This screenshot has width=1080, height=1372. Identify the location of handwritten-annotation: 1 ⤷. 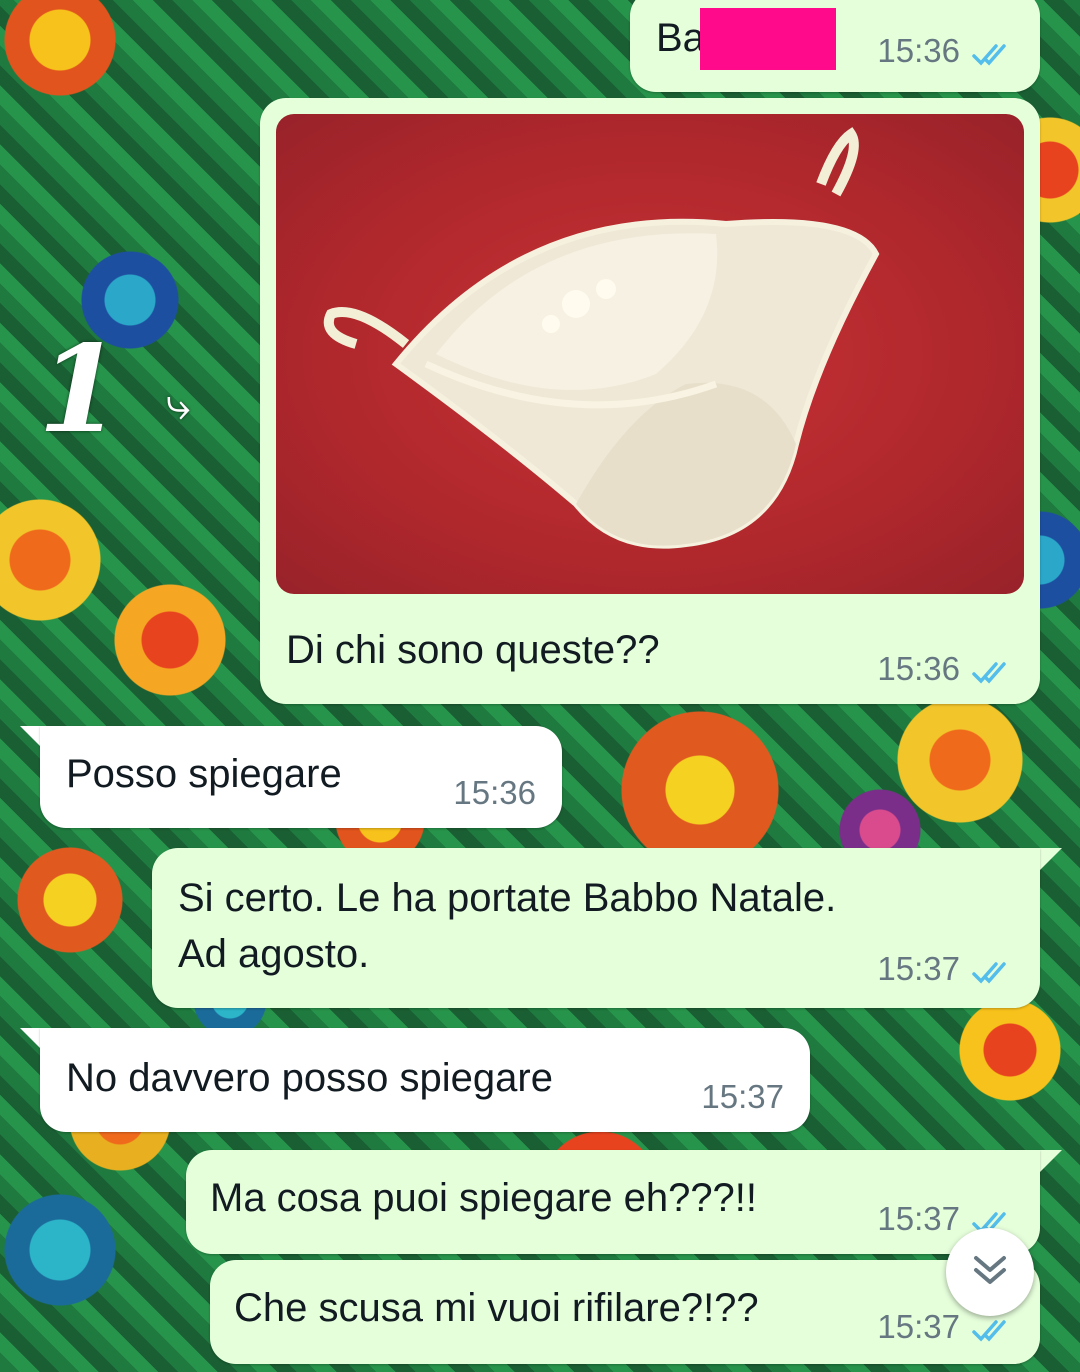
(133, 400).